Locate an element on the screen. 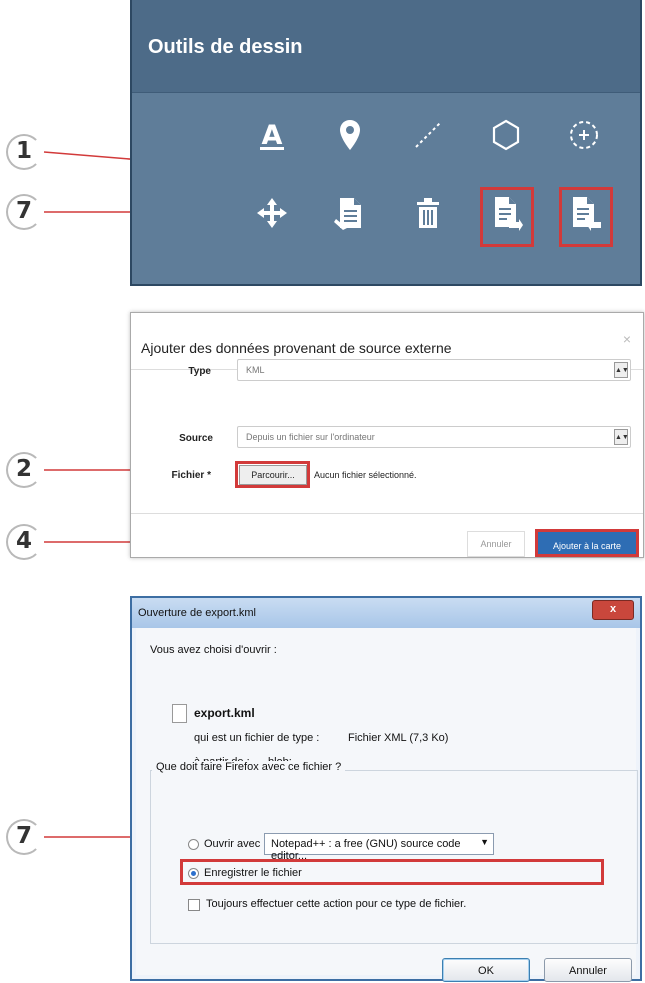  type-label: Type is located at coordinates (199, 371).